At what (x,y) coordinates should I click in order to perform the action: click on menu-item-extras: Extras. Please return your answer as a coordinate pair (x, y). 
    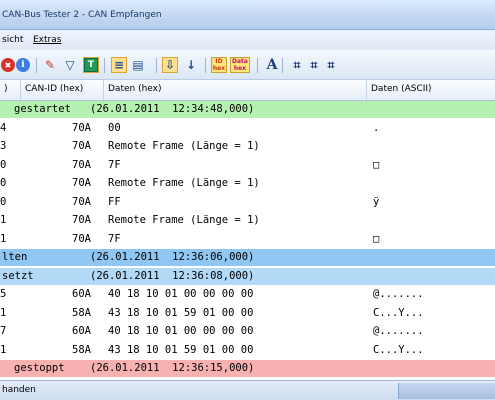
    Looking at the image, I should click on (47, 40).